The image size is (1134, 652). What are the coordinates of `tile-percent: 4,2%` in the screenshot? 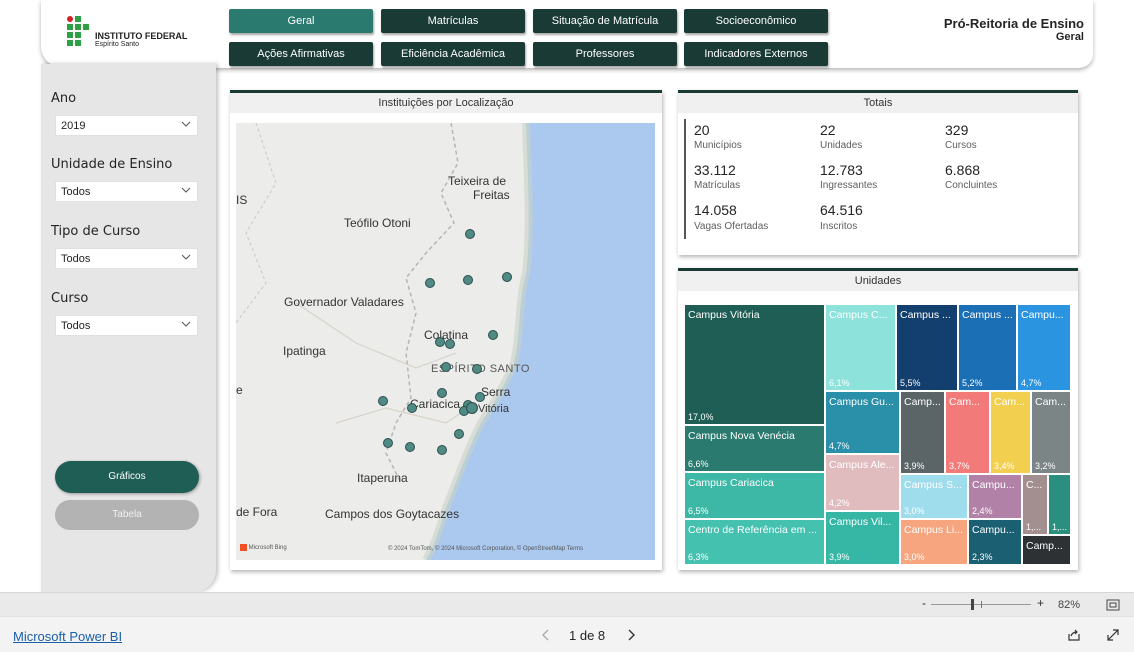 It's located at (839, 503).